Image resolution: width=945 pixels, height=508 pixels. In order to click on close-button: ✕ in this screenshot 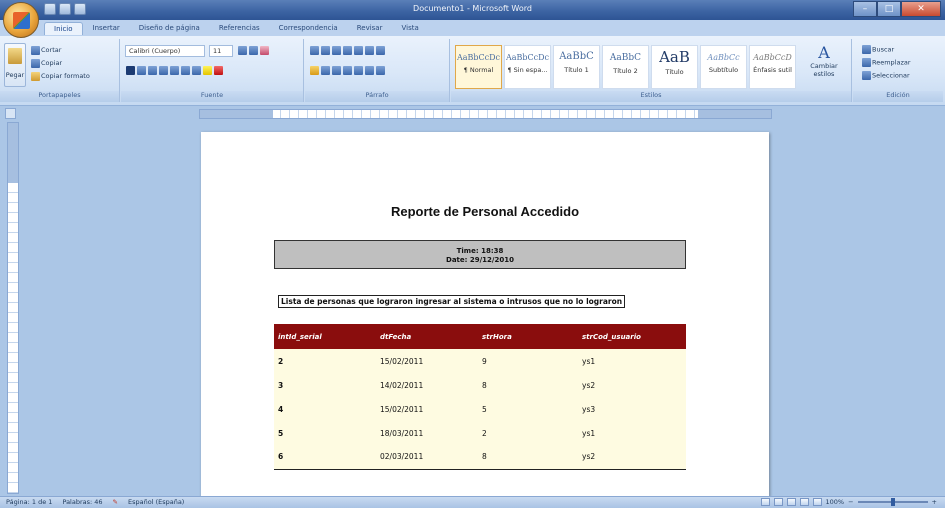, I will do `click(921, 9)`.